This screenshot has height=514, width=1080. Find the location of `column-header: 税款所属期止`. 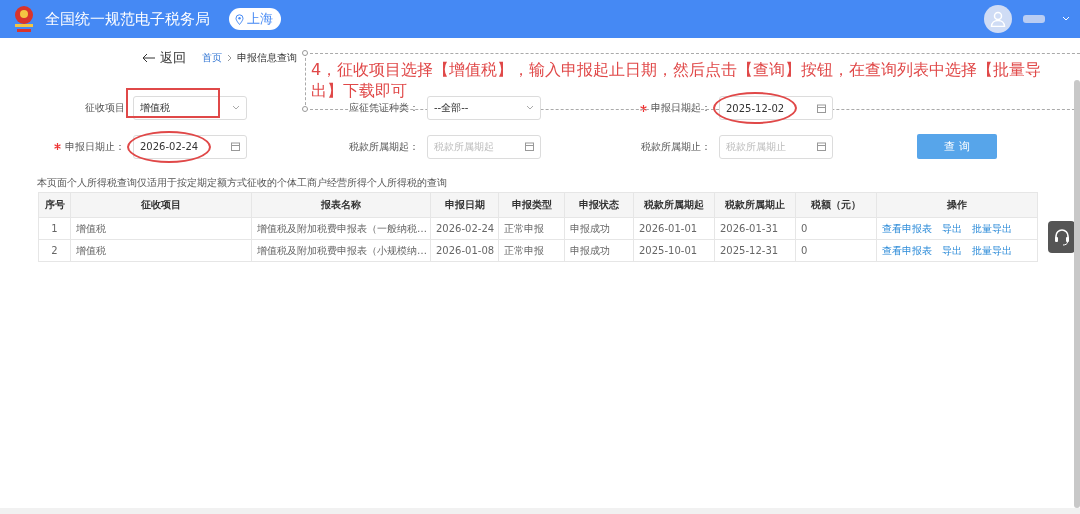

column-header: 税款所属期止 is located at coordinates (755, 205).